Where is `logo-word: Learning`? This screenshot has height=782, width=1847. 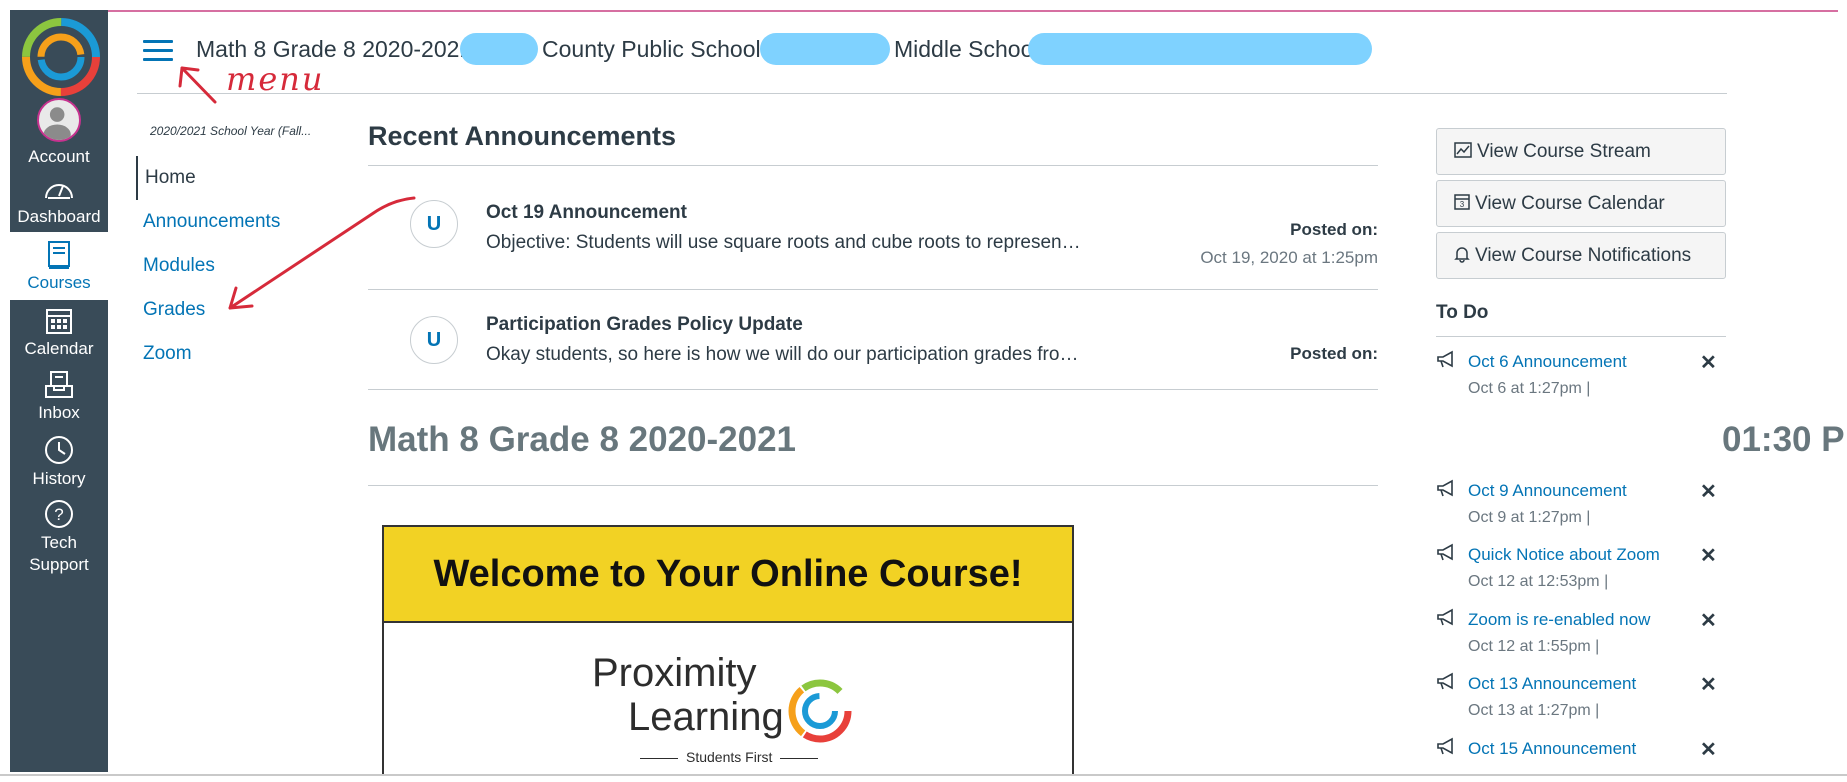 logo-word: Learning is located at coordinates (706, 717).